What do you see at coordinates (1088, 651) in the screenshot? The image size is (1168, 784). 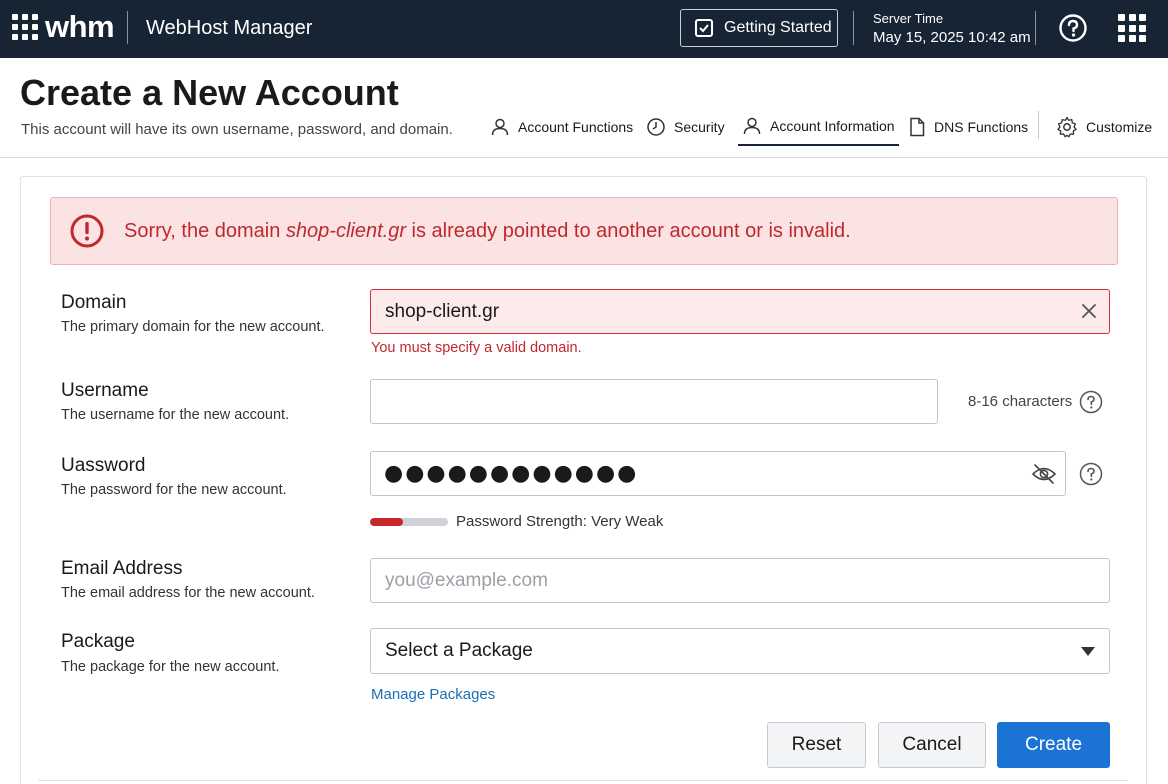 I see `chevron-down-icon` at bounding box center [1088, 651].